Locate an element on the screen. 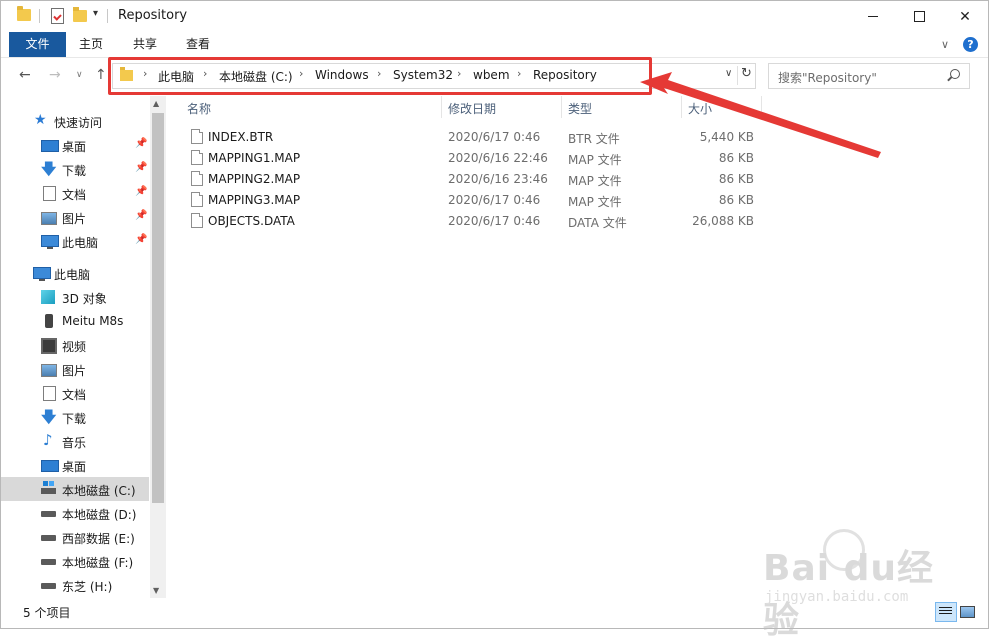 The width and height of the screenshot is (989, 643). sidebar-item-videos: 视频 is located at coordinates (75, 345).